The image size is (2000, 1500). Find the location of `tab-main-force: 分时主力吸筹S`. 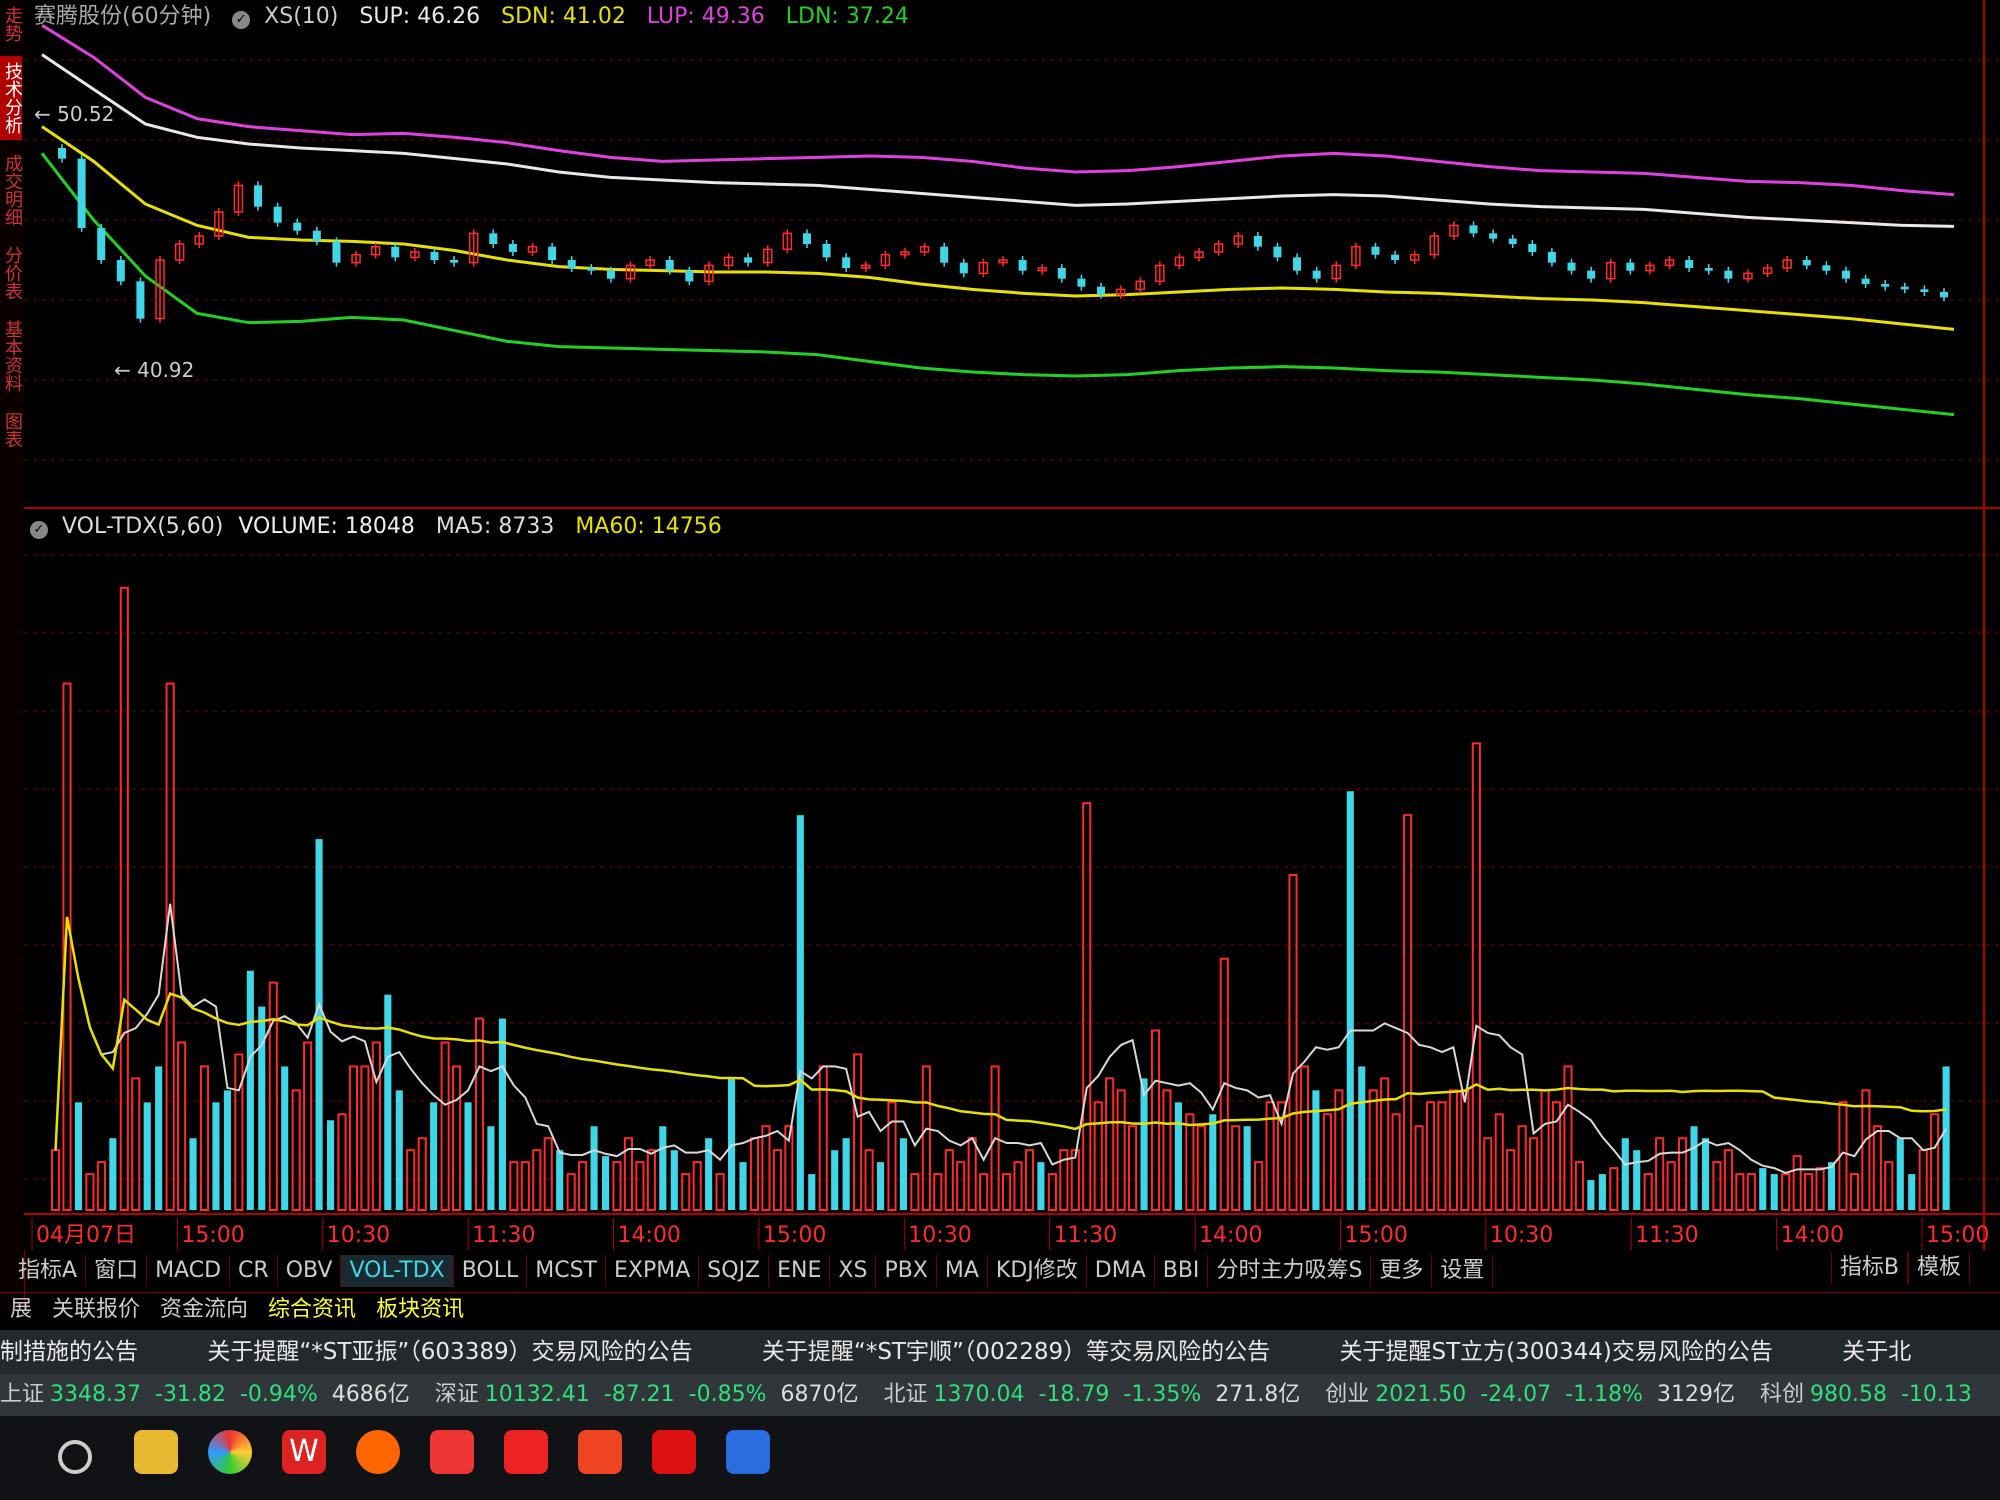

tab-main-force: 分时主力吸筹S is located at coordinates (1290, 1271).